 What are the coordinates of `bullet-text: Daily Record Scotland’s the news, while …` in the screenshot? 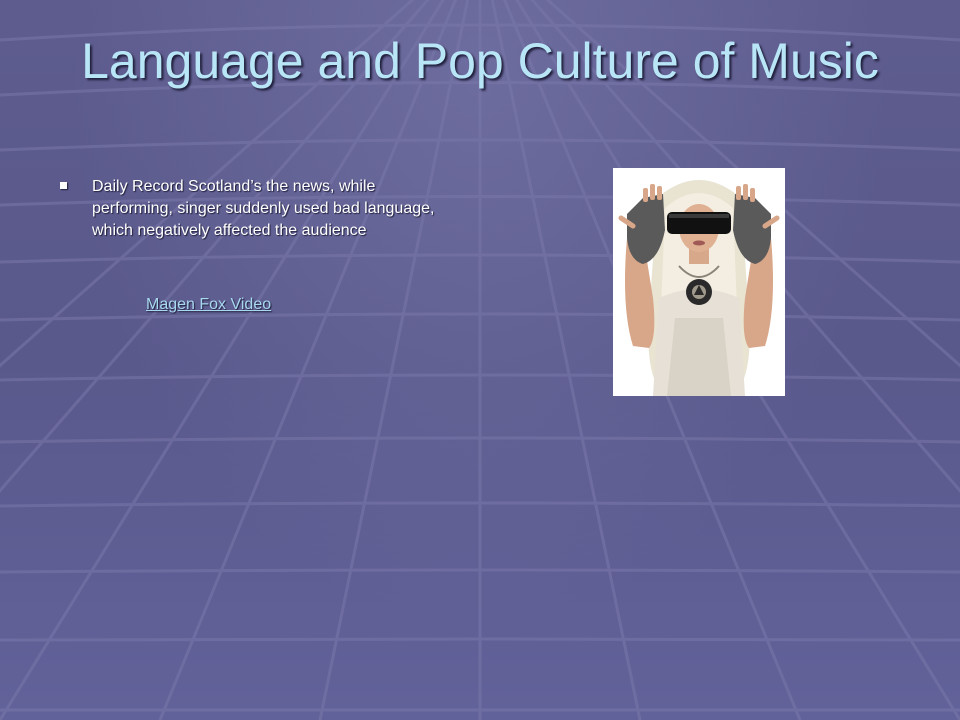 It's located at (263, 208).